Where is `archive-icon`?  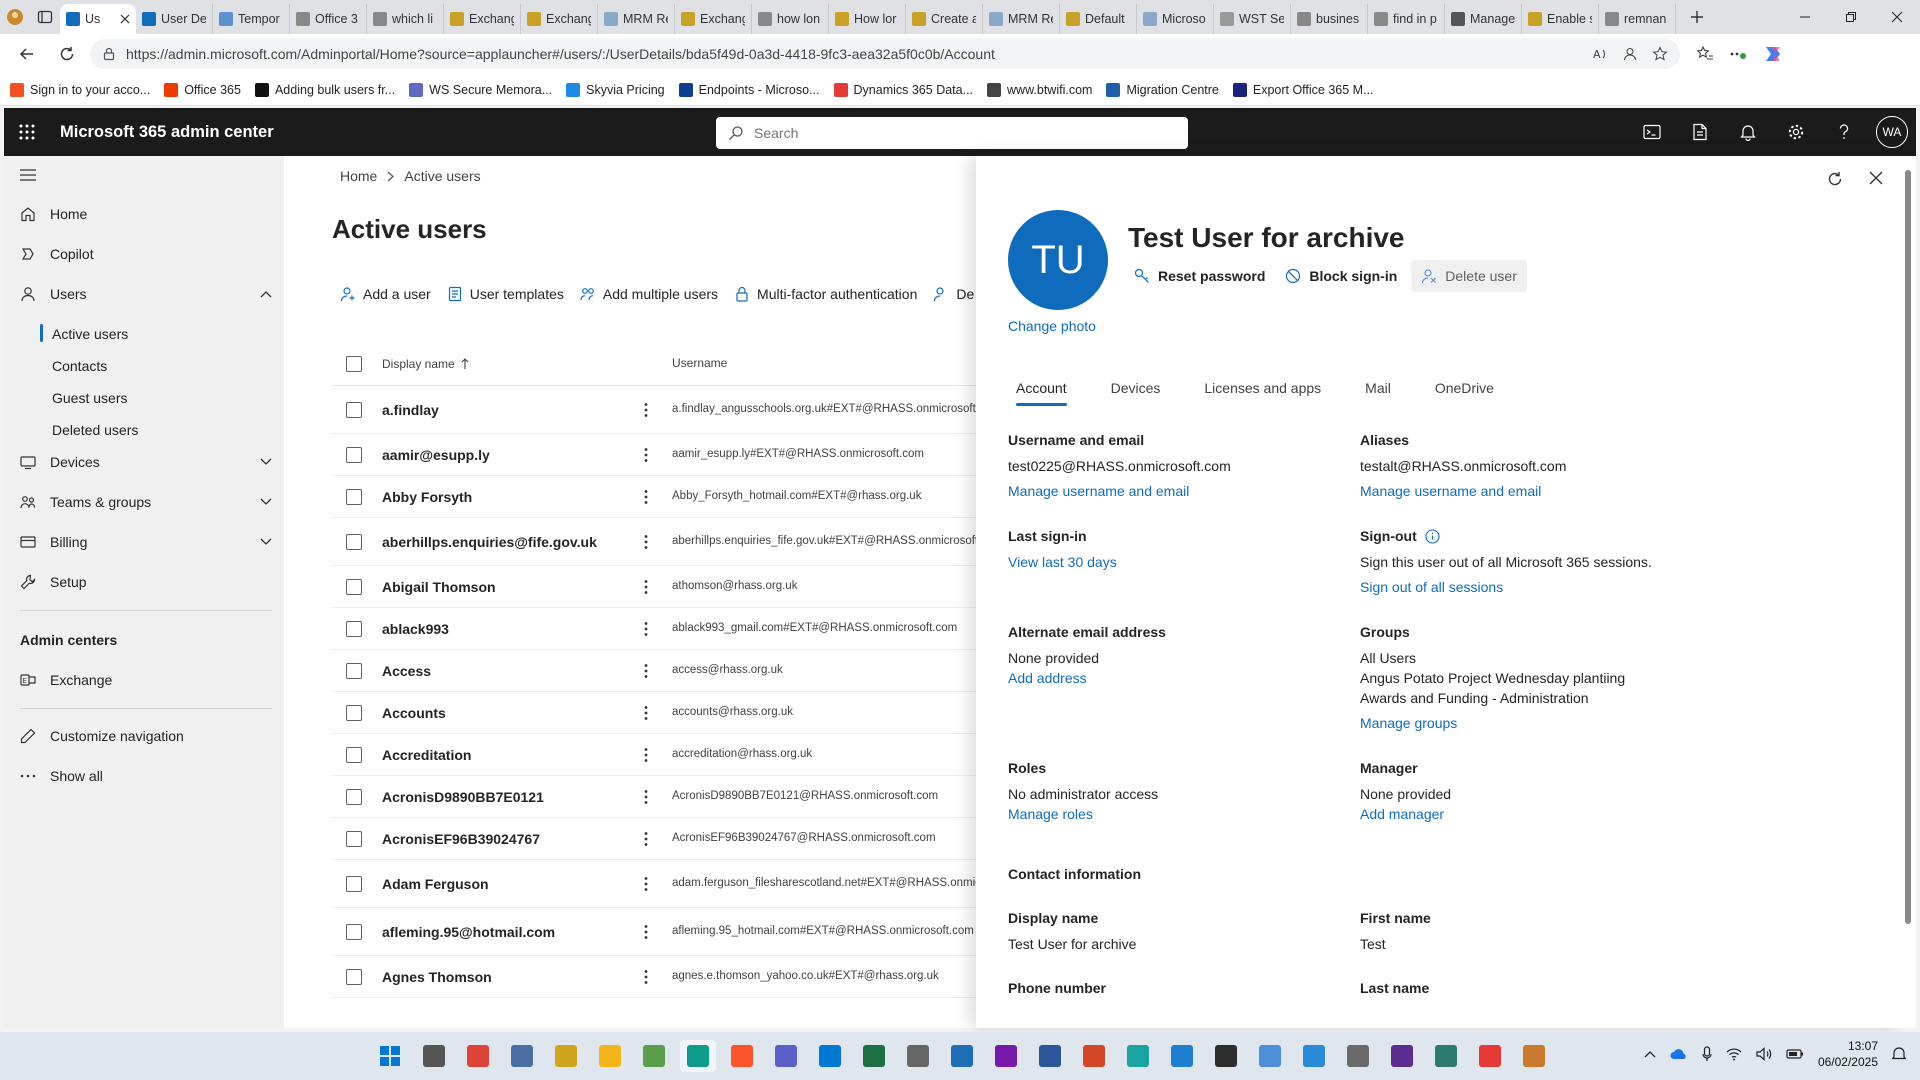 archive-icon is located at coordinates (1270, 1056).